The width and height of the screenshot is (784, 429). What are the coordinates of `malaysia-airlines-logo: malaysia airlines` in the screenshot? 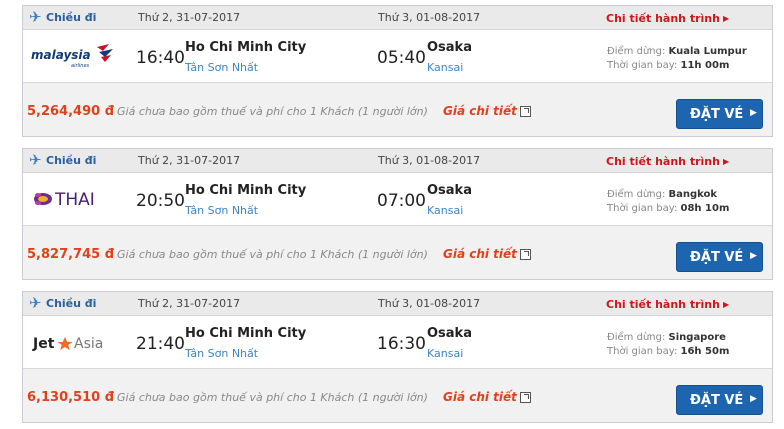 It's located at (72, 56).